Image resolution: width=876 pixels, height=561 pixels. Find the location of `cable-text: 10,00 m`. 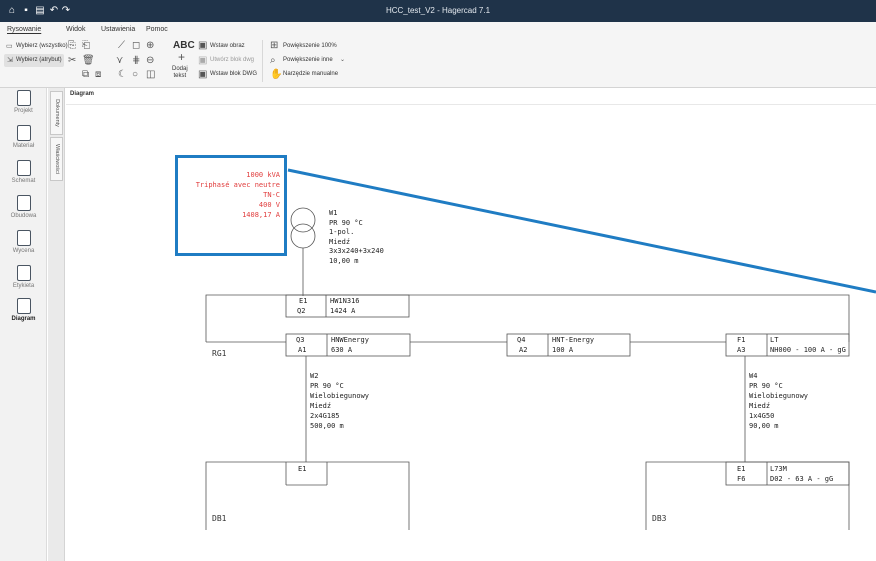

cable-text: 10,00 m is located at coordinates (344, 260).